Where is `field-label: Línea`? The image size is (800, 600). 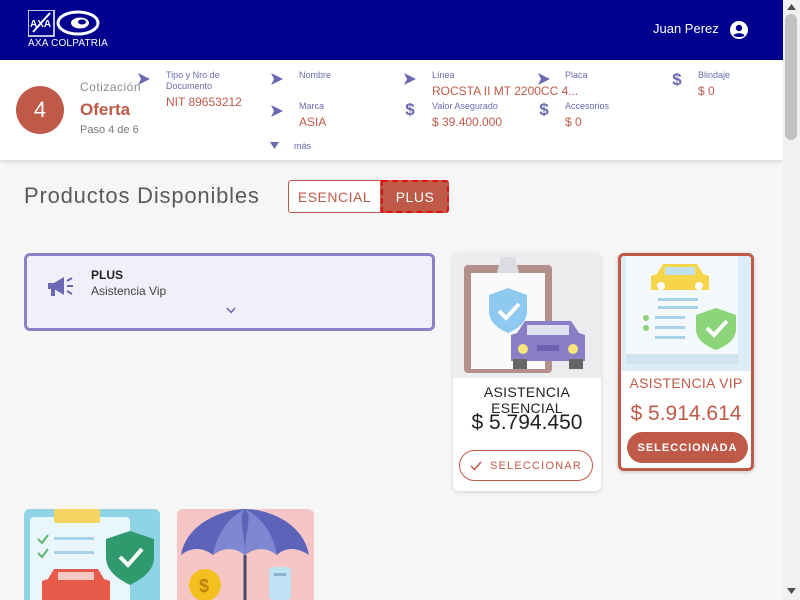
field-label: Línea is located at coordinates (443, 75).